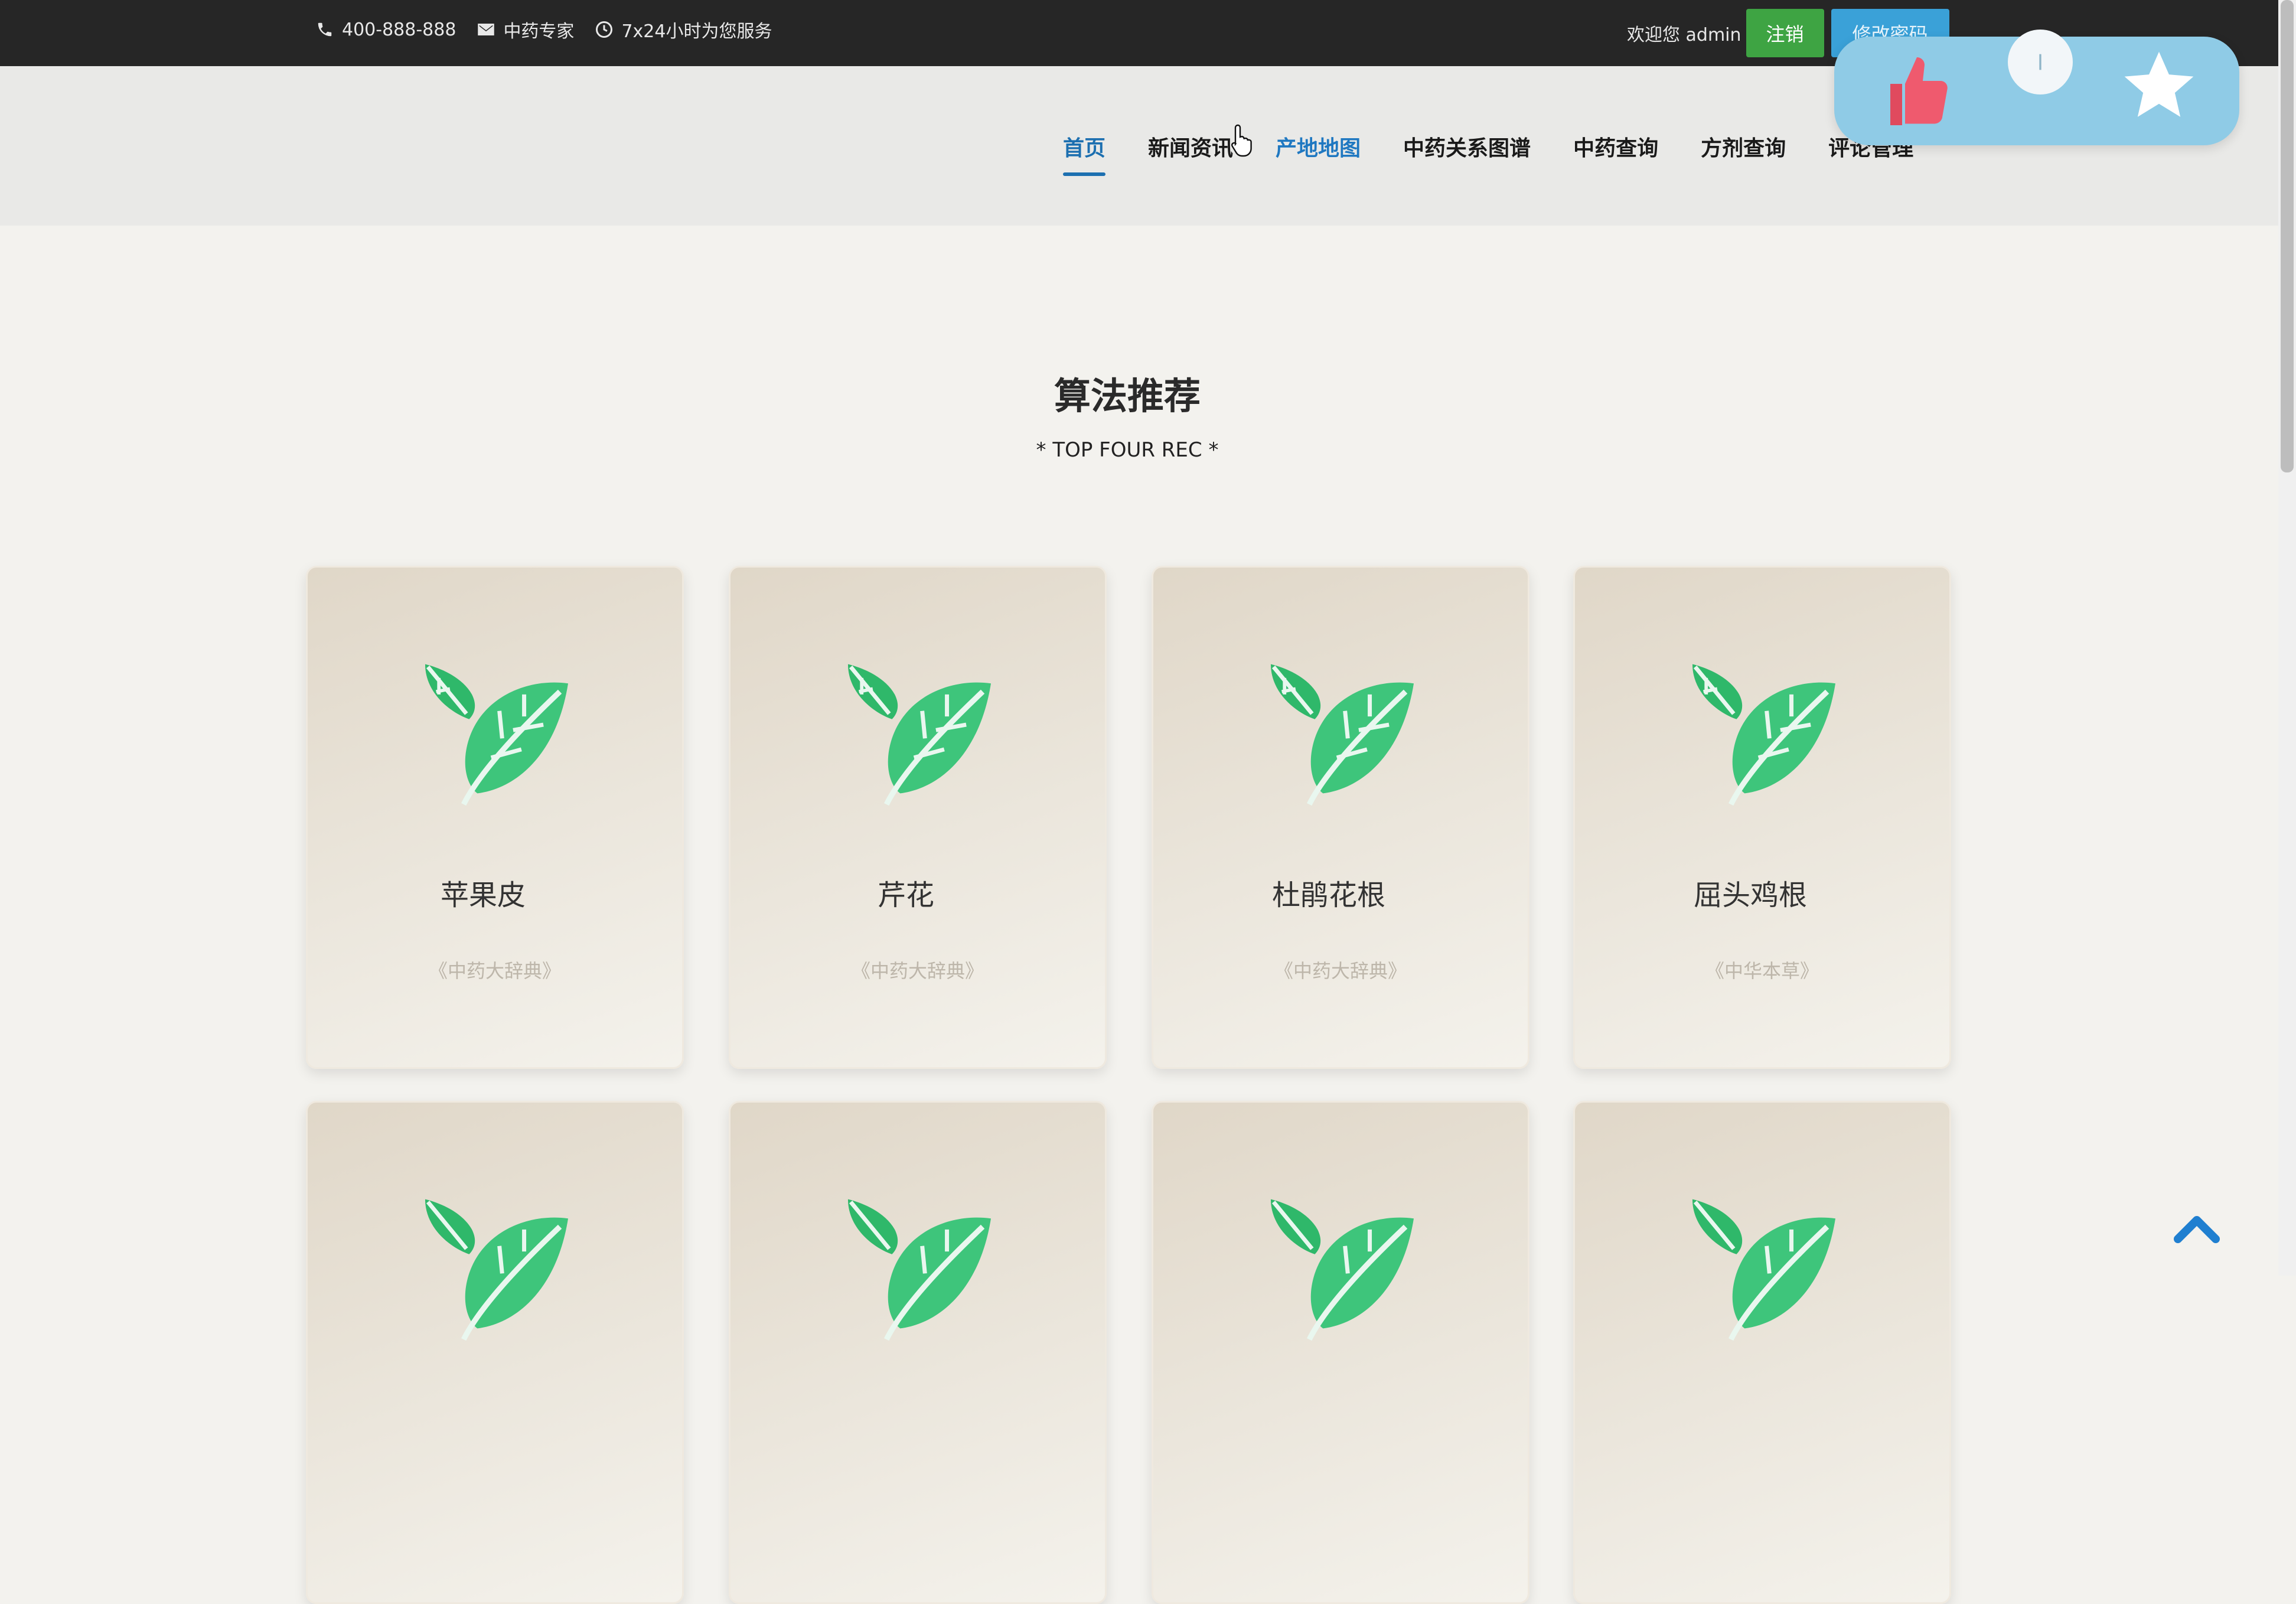 The height and width of the screenshot is (1604, 2296). I want to click on herb-card: 芹花 《中药大辞典》, so click(918, 817).